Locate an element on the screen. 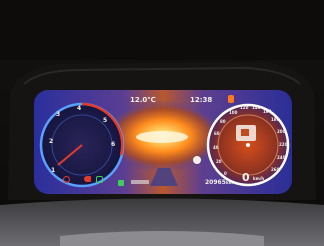 This screenshot has width=324, height=246. speed-value: 0 is located at coordinates (246, 177).